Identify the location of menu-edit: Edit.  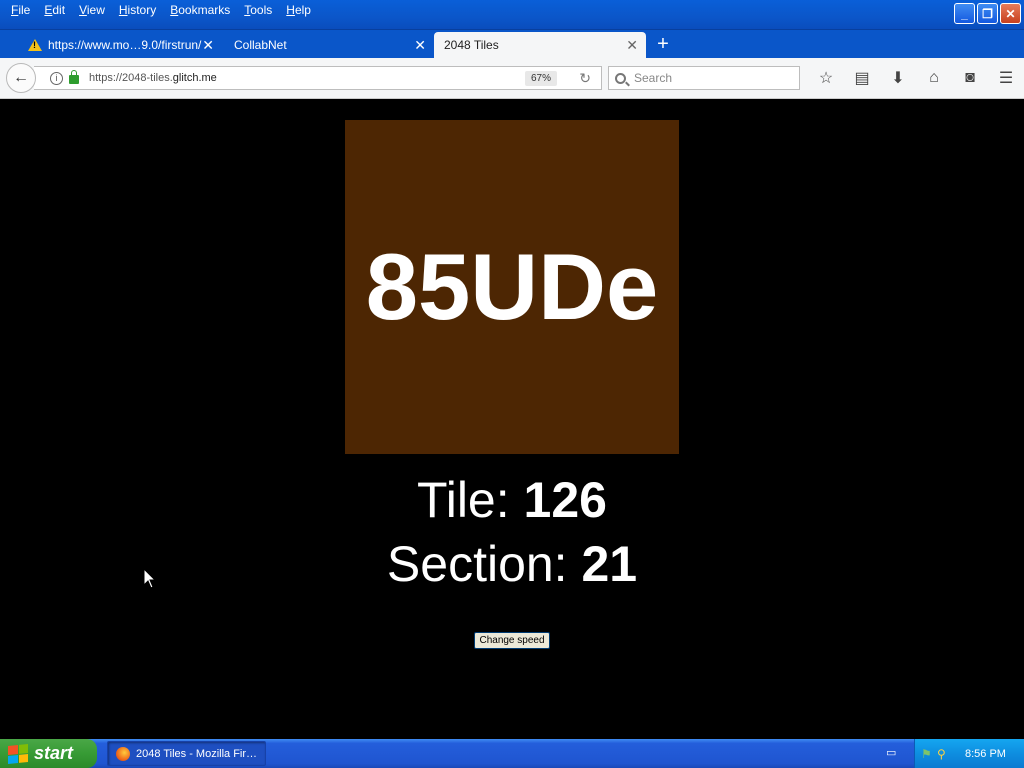
(54, 11).